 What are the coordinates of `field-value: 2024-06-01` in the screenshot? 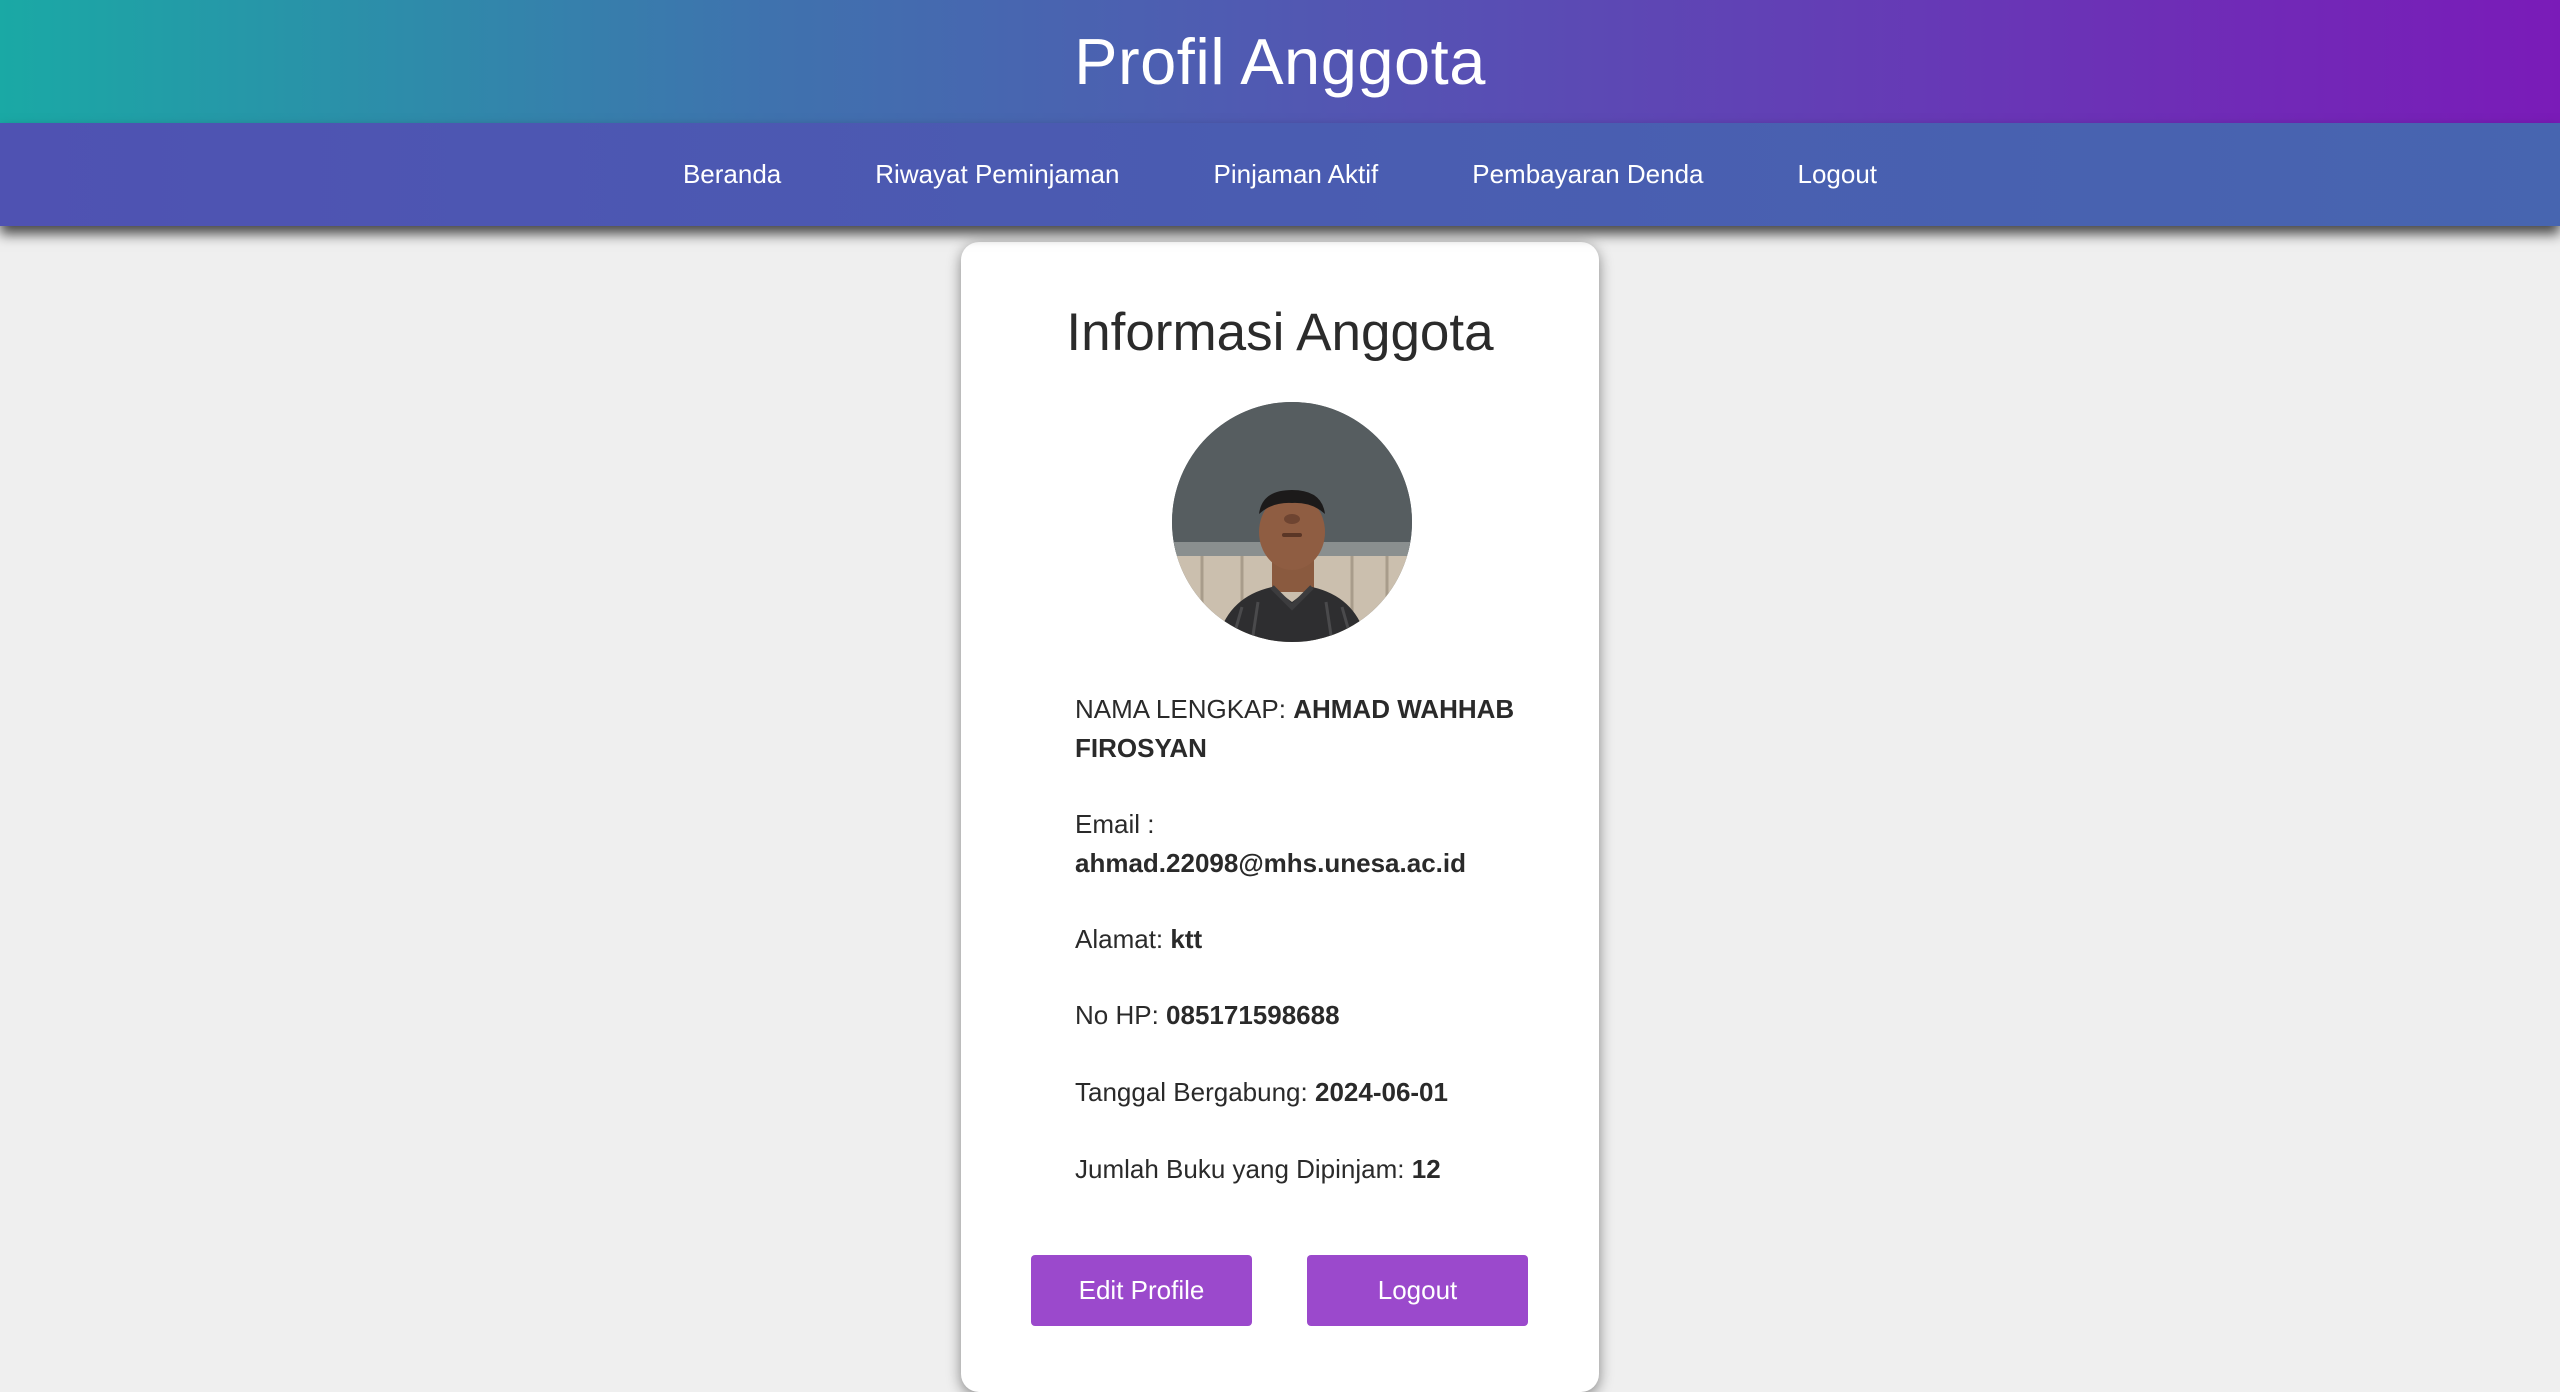 It's located at (1381, 1092).